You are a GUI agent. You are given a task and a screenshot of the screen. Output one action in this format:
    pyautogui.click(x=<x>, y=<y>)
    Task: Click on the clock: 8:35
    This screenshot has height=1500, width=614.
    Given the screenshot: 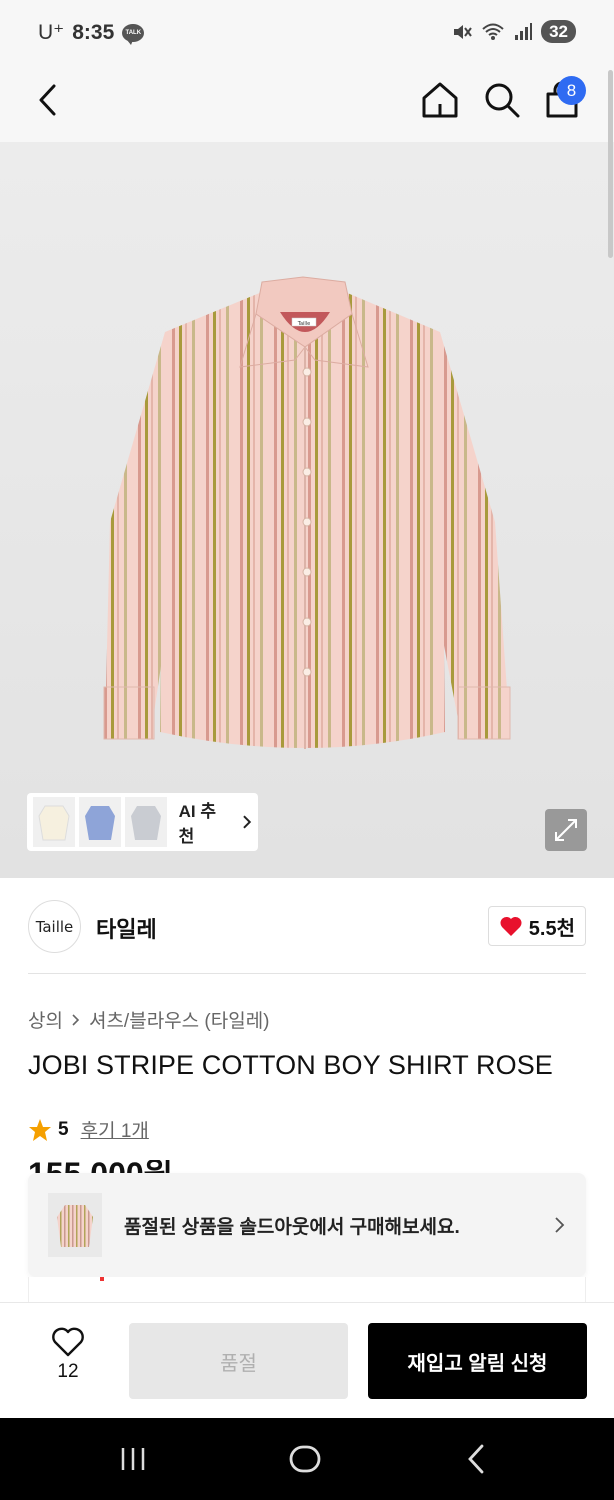 What is the action you would take?
    pyautogui.click(x=93, y=32)
    